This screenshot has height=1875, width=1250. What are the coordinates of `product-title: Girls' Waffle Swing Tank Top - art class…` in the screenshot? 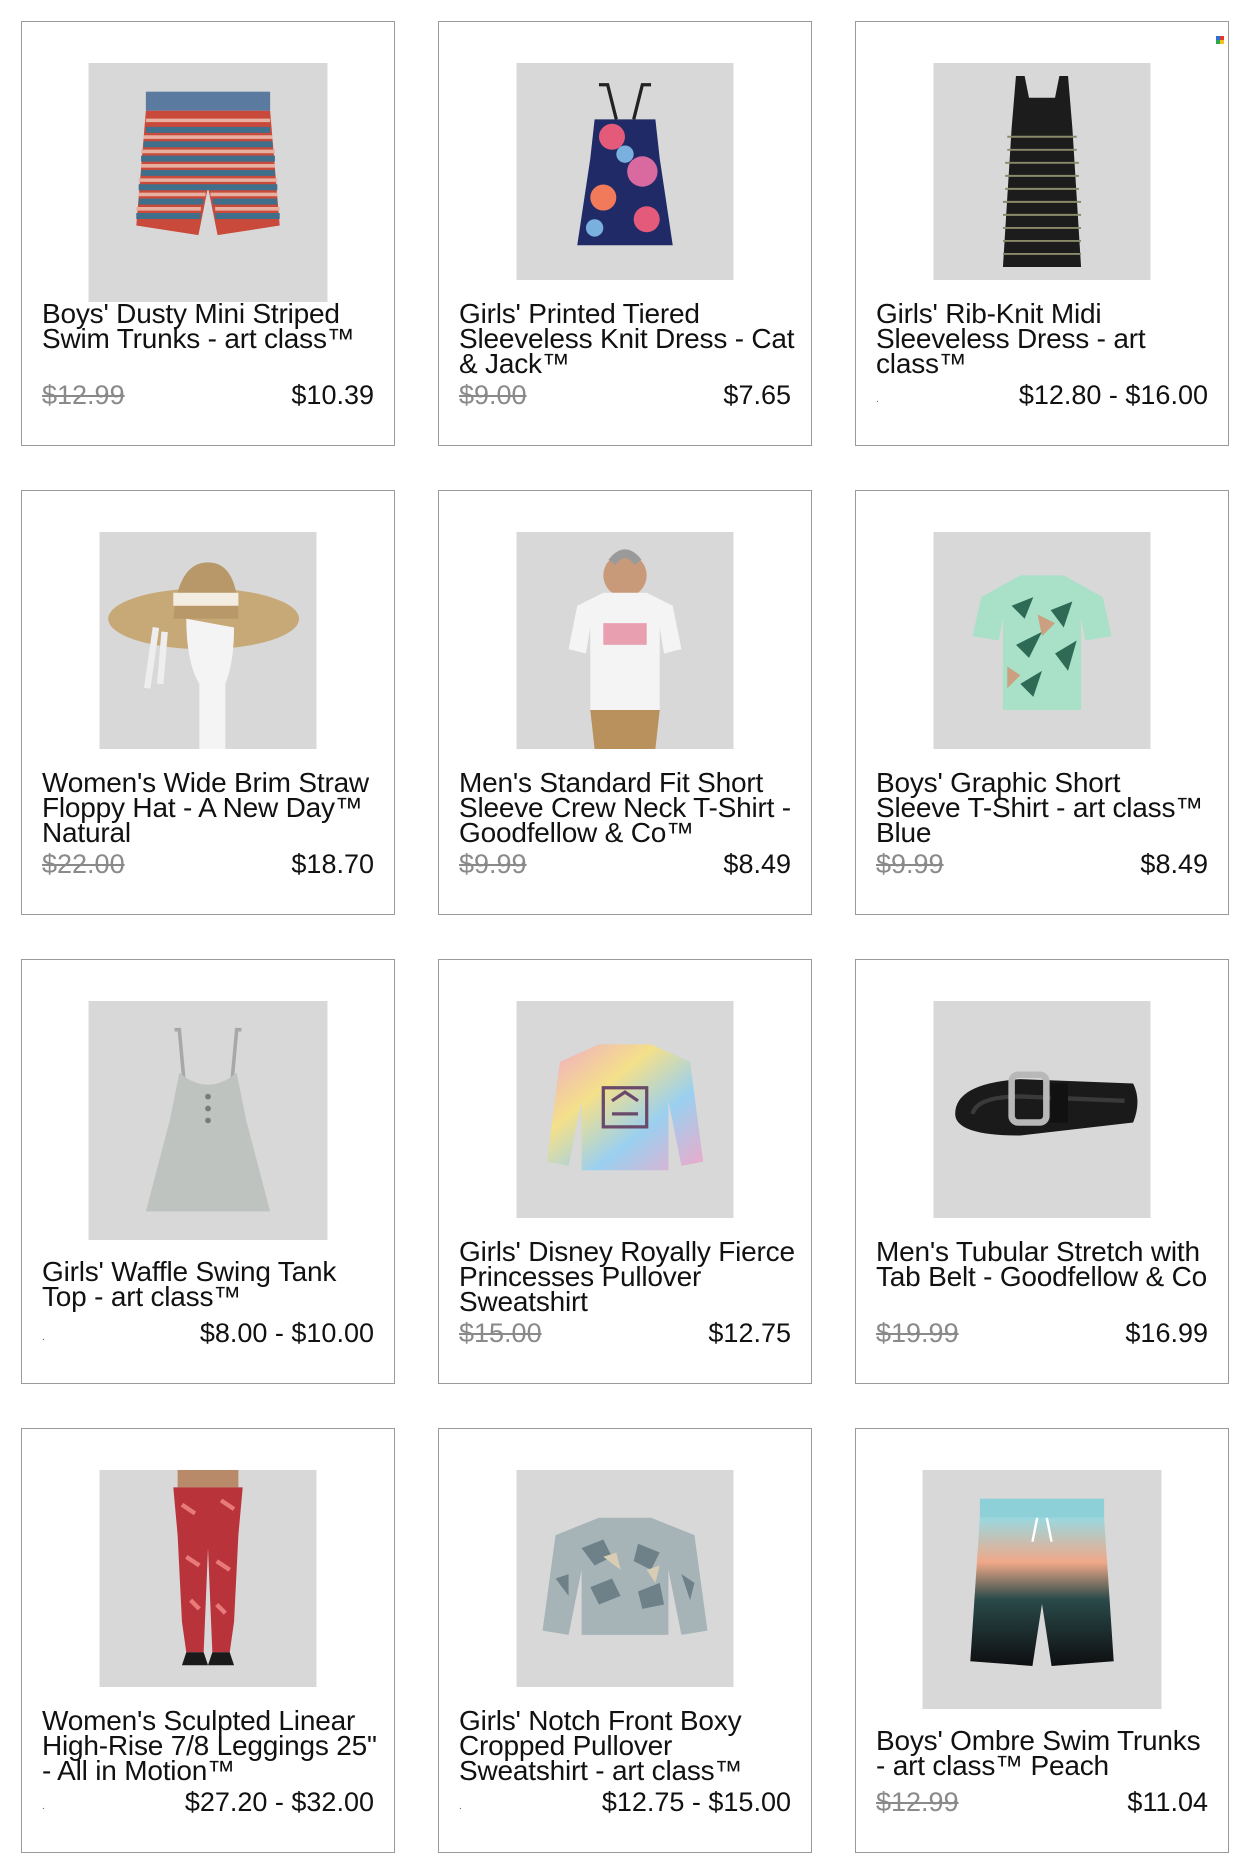 It's located at (210, 1284).